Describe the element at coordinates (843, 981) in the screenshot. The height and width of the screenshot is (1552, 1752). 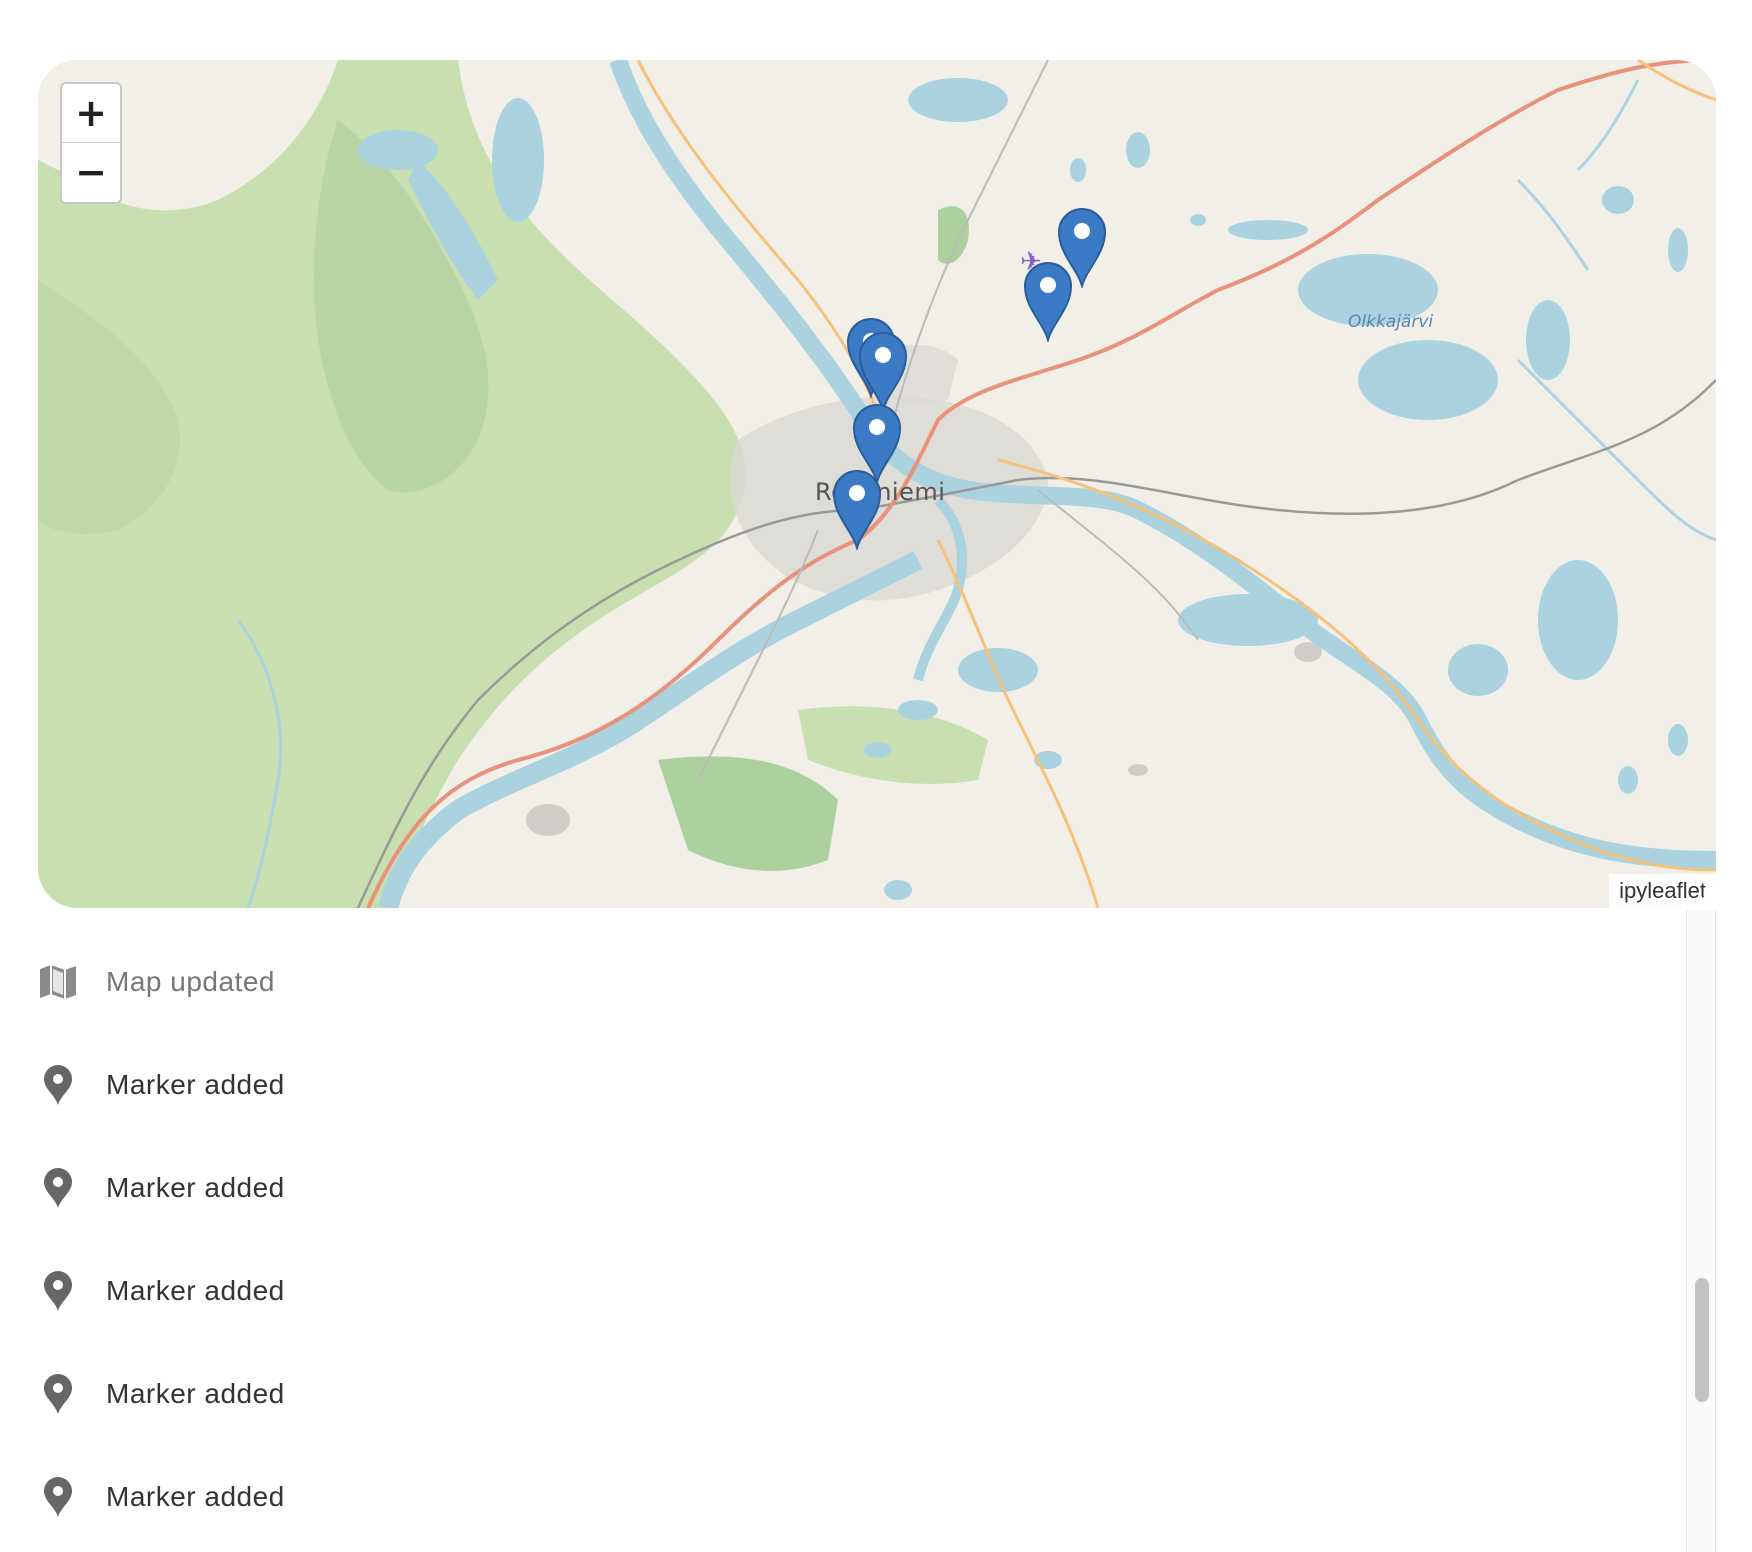
I see `log-item-map-updated: Map updated` at that location.